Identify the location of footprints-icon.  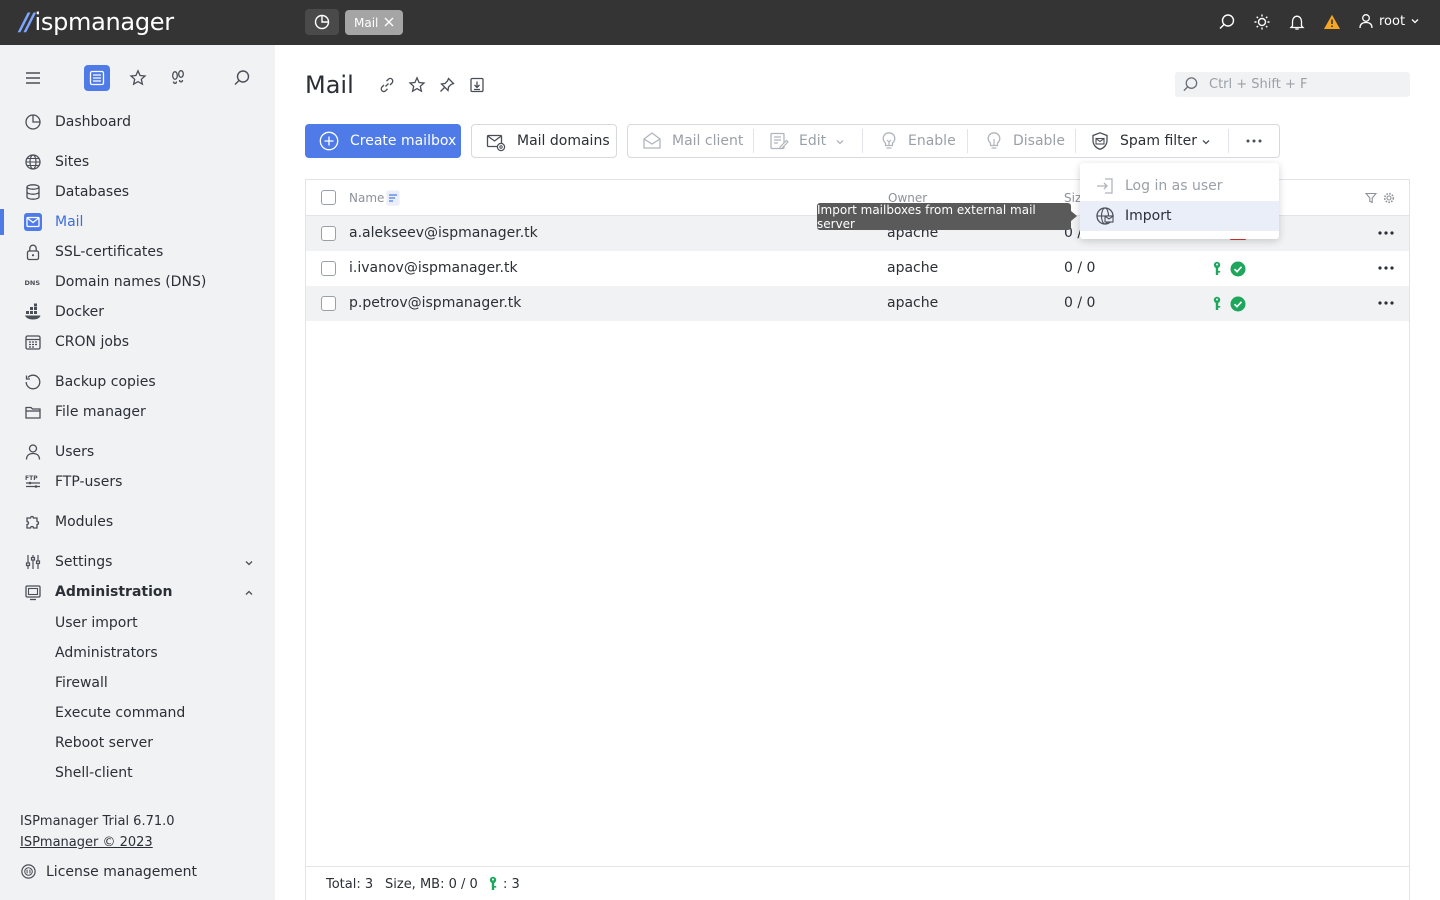
(178, 77).